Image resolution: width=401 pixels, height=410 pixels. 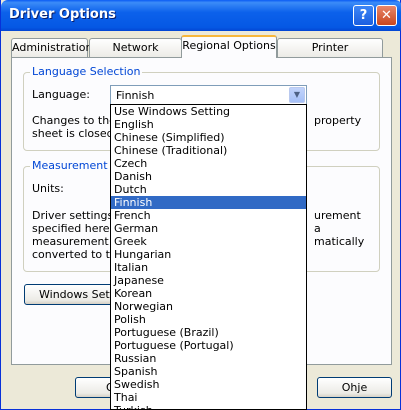 What do you see at coordinates (339, 241) in the screenshot?
I see `measurement-desc-line3-tail: matically` at bounding box center [339, 241].